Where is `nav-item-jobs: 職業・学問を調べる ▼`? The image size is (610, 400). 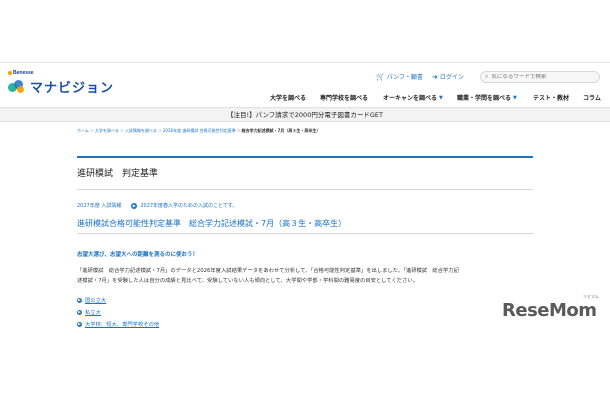 nav-item-jobs: 職業・学問を調べる ▼ is located at coordinates (487, 98).